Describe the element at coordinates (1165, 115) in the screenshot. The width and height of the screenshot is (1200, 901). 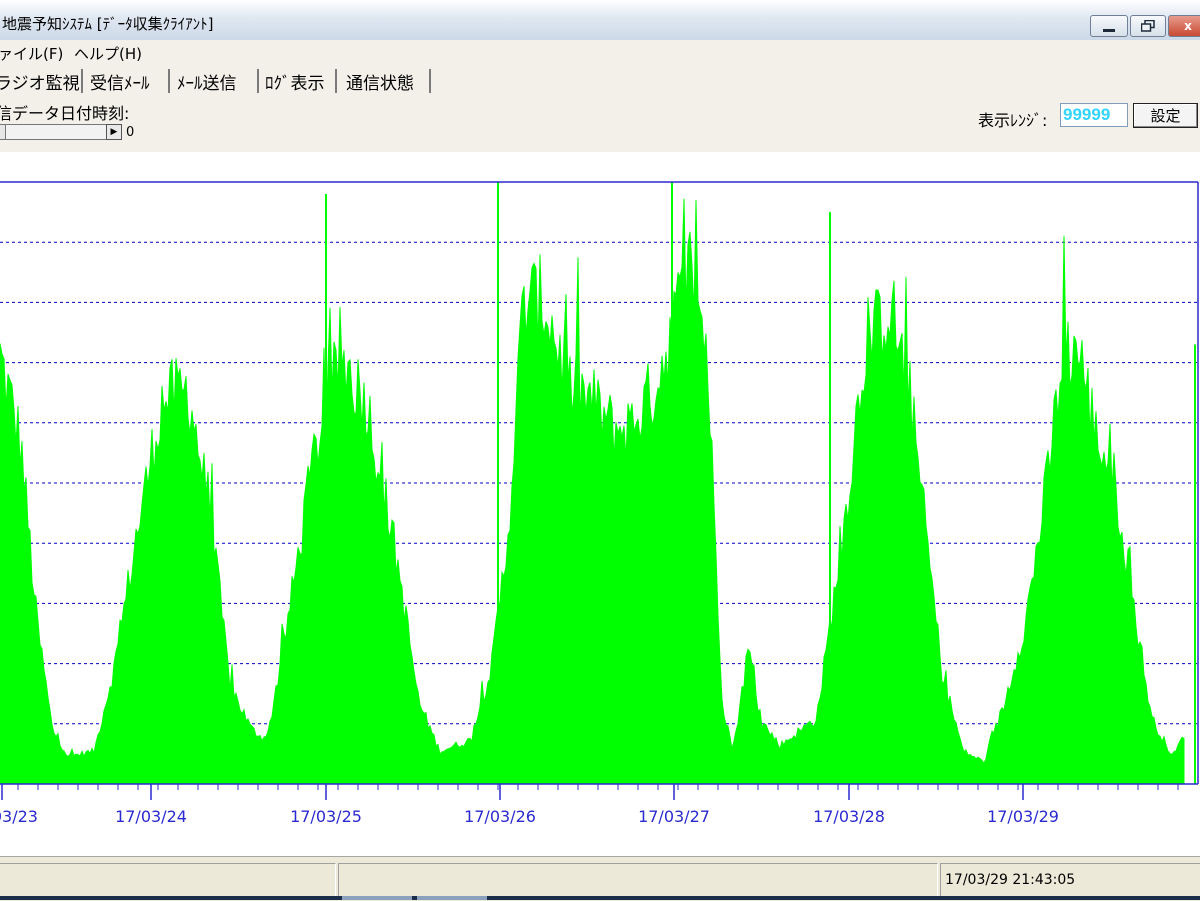
I see `set-button: 設定` at that location.